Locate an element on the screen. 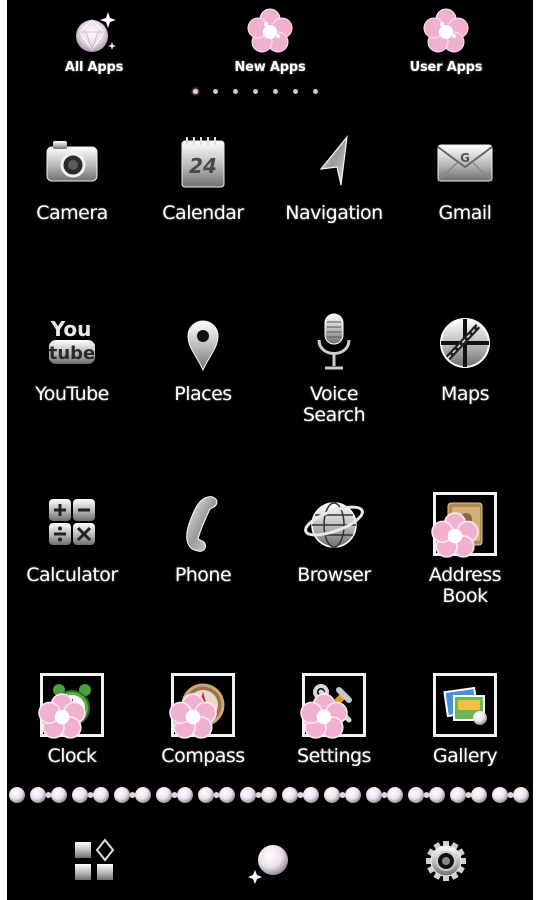  app-calendar: 24 Calendar is located at coordinates (203, 192).